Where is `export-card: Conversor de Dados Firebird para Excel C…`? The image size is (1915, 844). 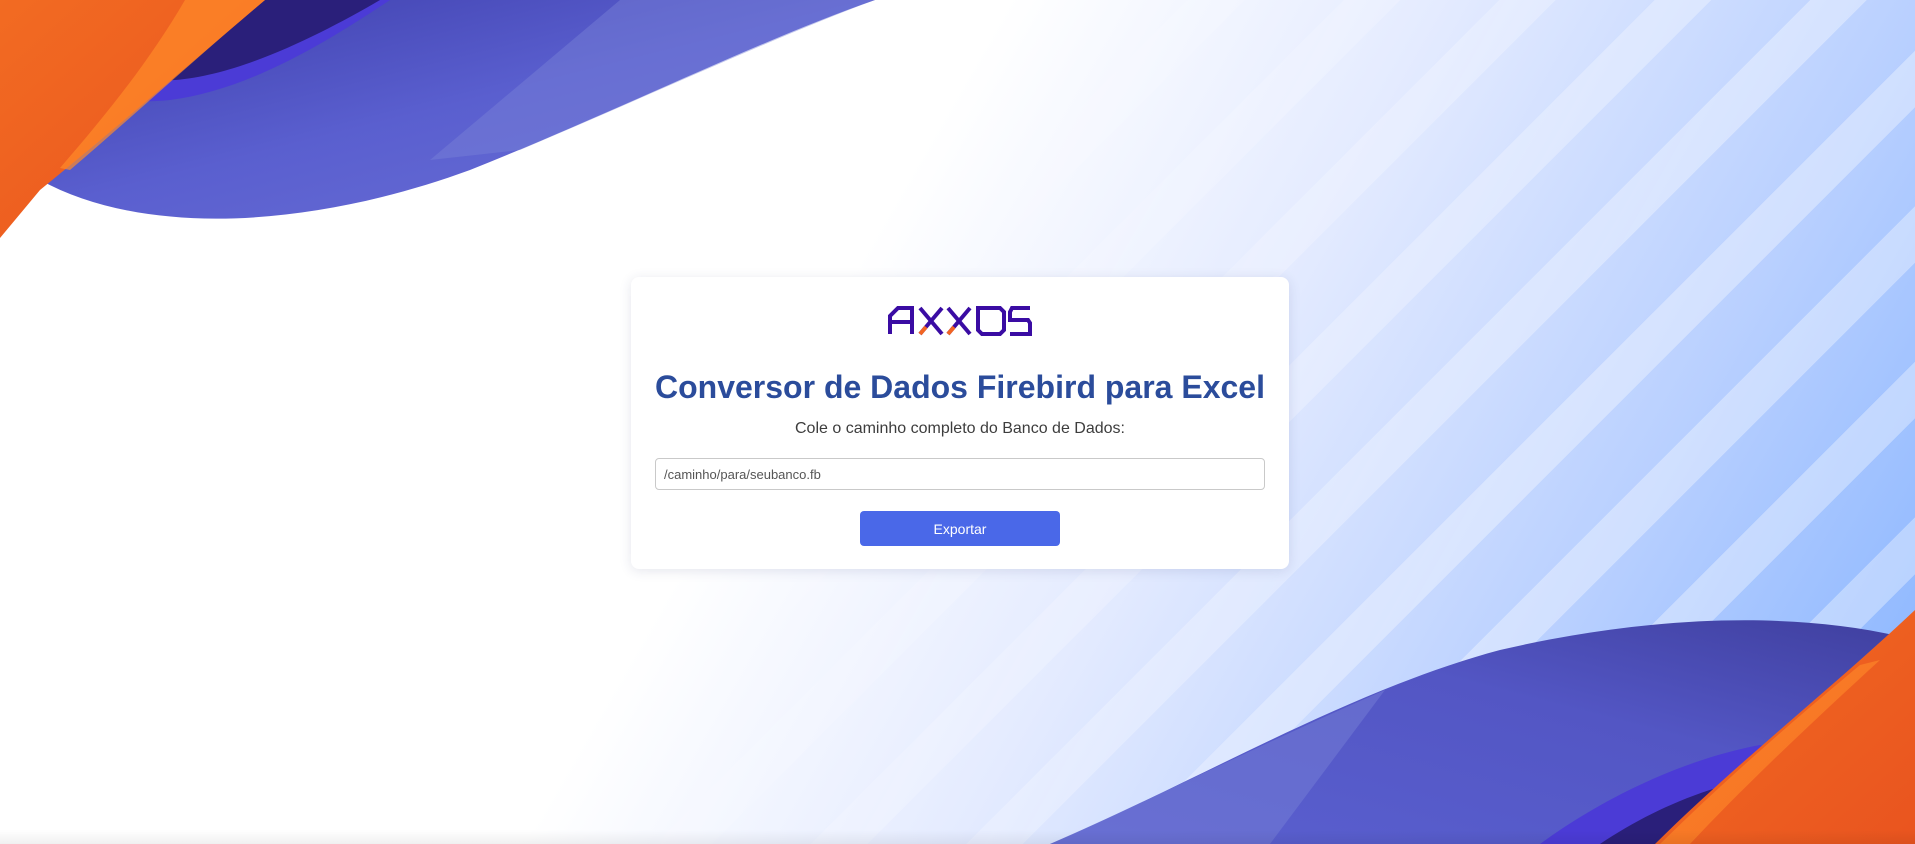
export-card: Conversor de Dados Firebird para Excel C… is located at coordinates (960, 423).